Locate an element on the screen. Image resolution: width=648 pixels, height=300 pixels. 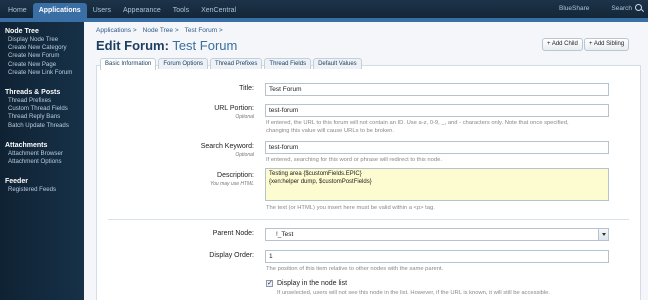
search-link: Search is located at coordinates (626, 9).